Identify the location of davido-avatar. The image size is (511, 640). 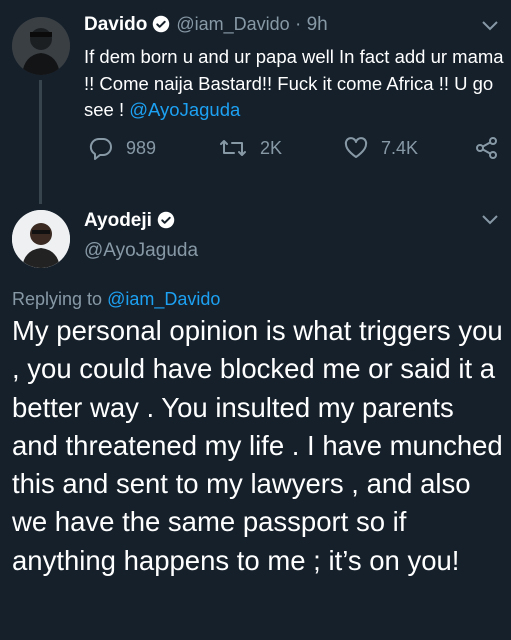
(41, 46).